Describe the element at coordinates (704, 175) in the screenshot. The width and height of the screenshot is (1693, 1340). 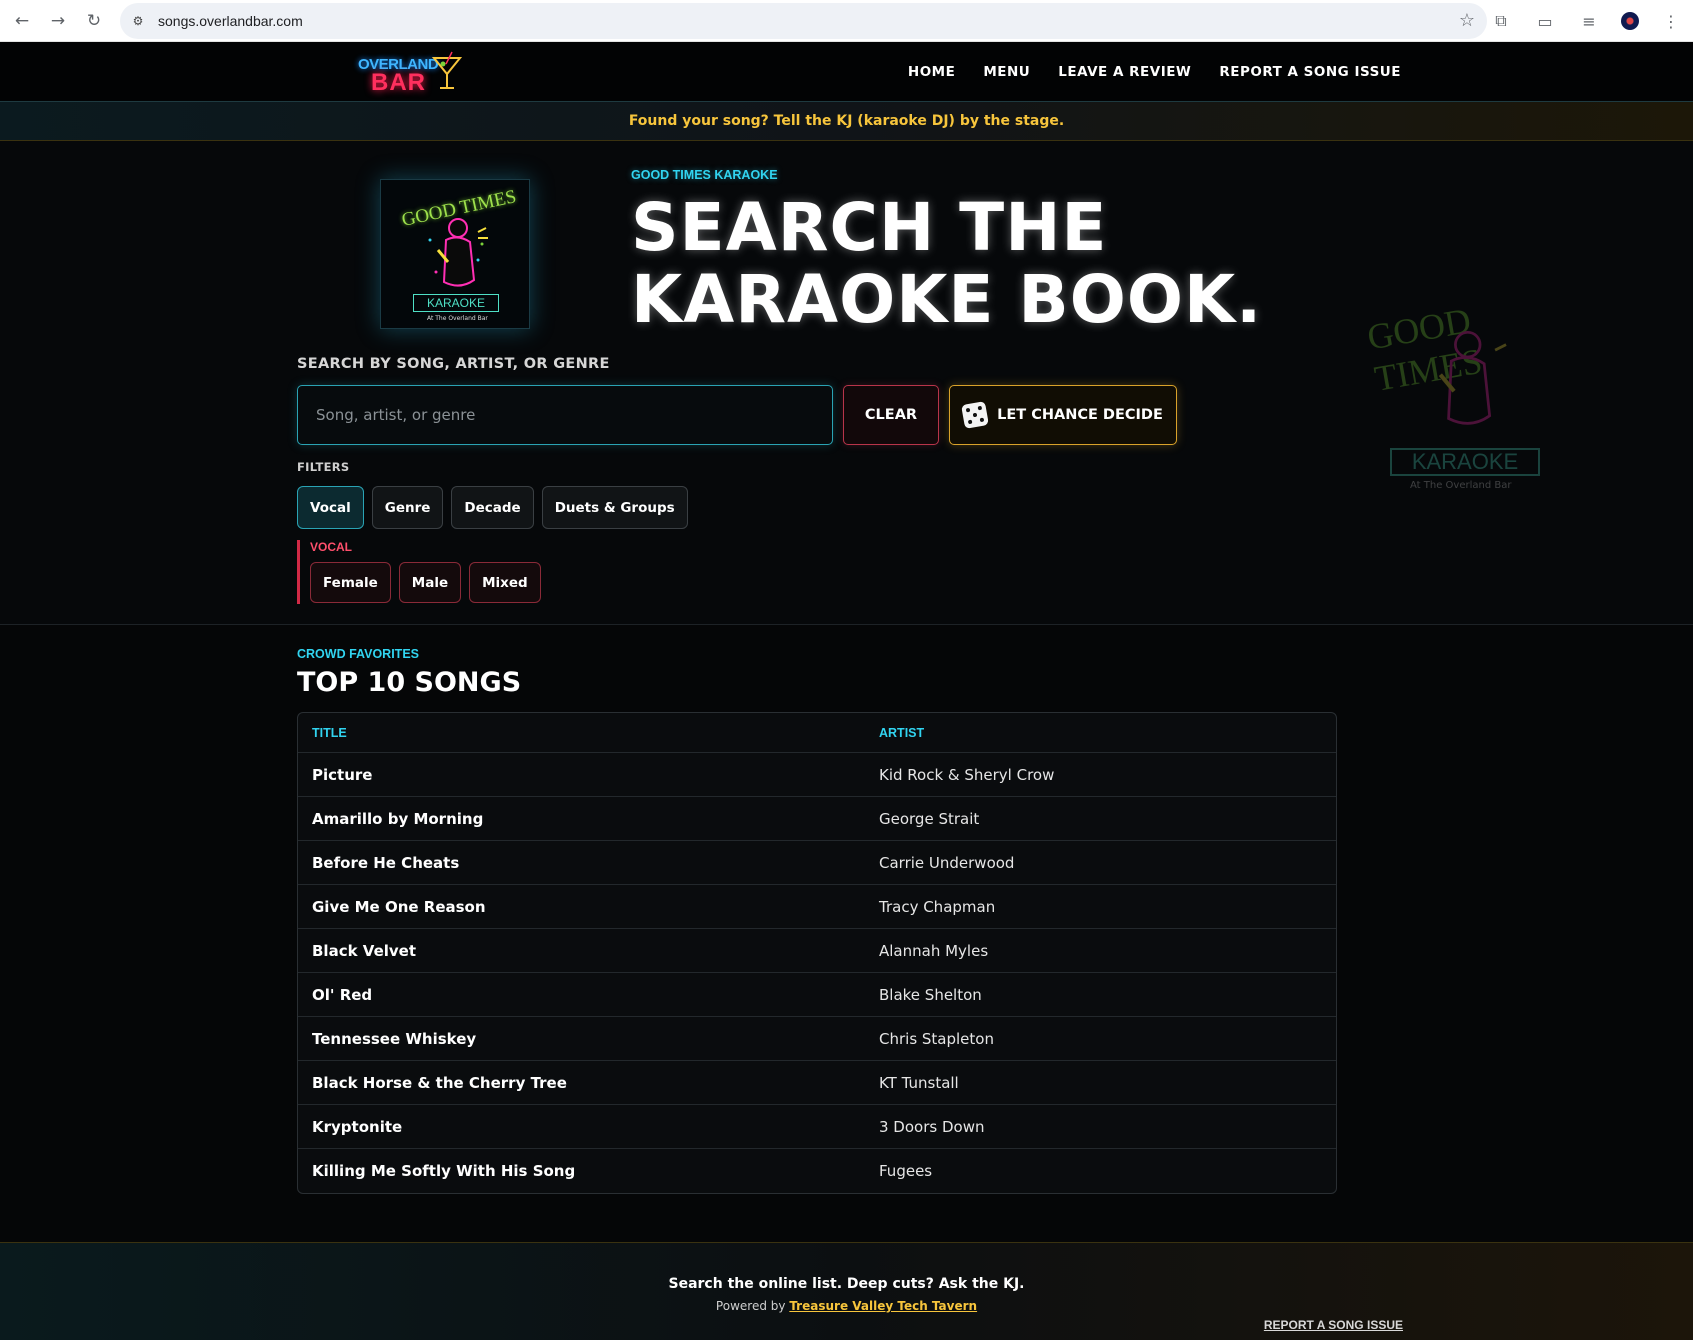
I see `hero-eyebrow: GOOD TIMES KARAOKE` at that location.